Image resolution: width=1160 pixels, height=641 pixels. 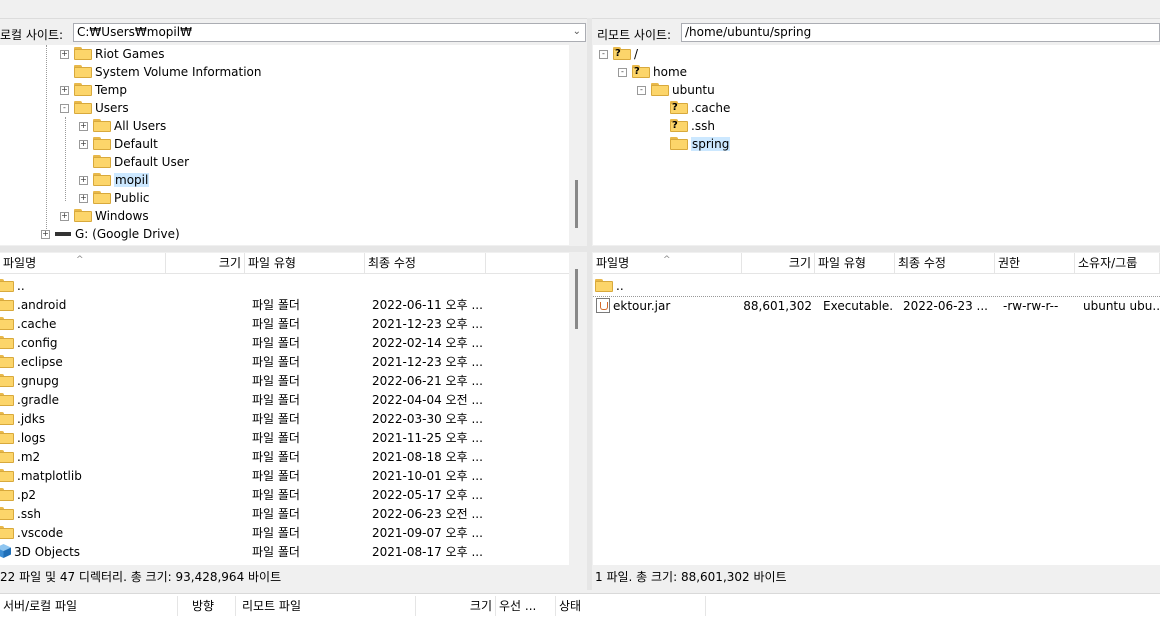 What do you see at coordinates (1035, 263) in the screenshot?
I see `column-header-permissions: 권한` at bounding box center [1035, 263].